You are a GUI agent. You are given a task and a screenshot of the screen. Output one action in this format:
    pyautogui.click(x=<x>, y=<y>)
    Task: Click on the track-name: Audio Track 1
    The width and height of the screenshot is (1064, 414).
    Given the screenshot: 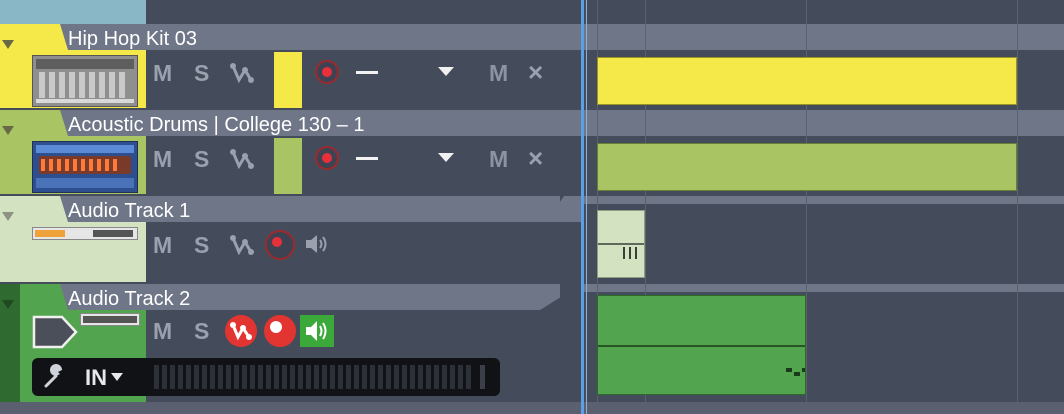 What is the action you would take?
    pyautogui.click(x=129, y=211)
    